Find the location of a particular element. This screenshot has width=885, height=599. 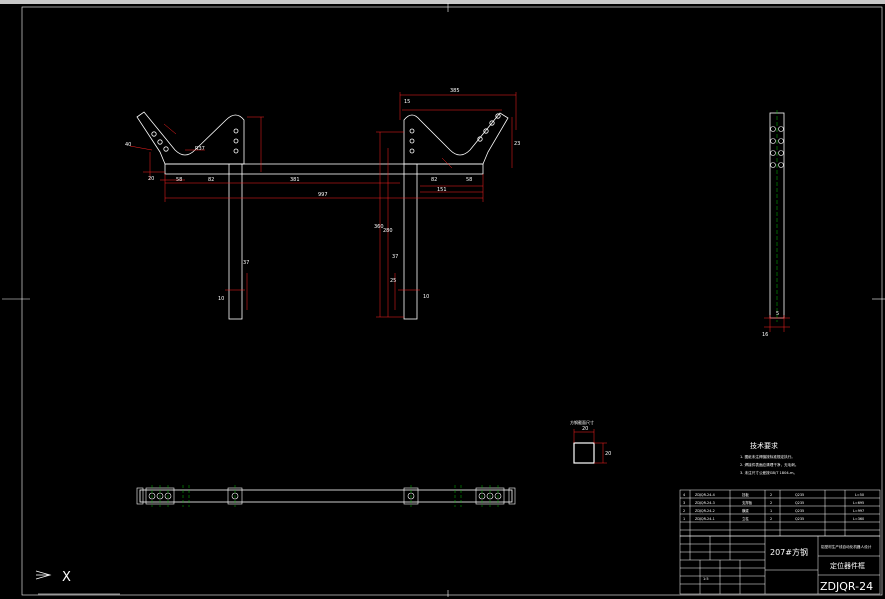

tech-req-item-2: 2. 焊接件表面应清理干净，无毛刺。 is located at coordinates (769, 464).